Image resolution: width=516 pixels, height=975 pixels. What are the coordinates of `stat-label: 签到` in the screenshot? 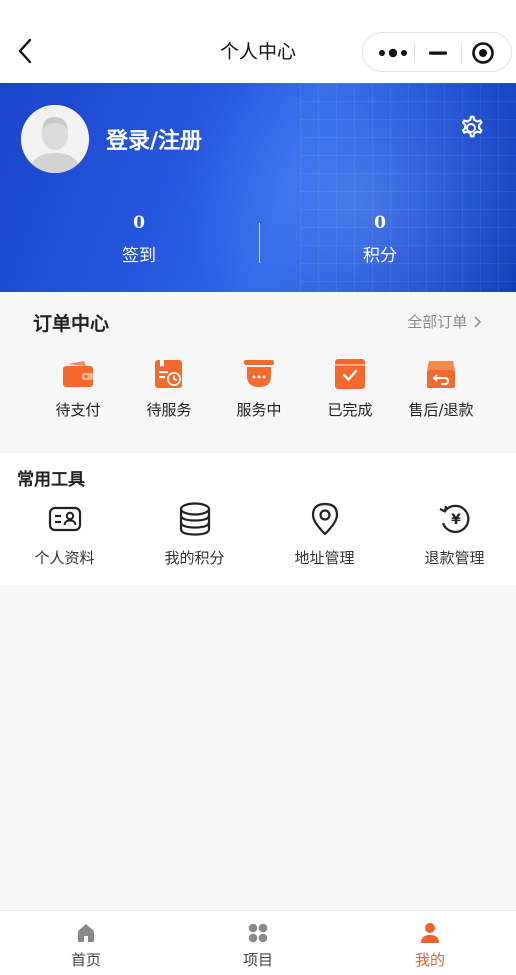 It's located at (139, 256).